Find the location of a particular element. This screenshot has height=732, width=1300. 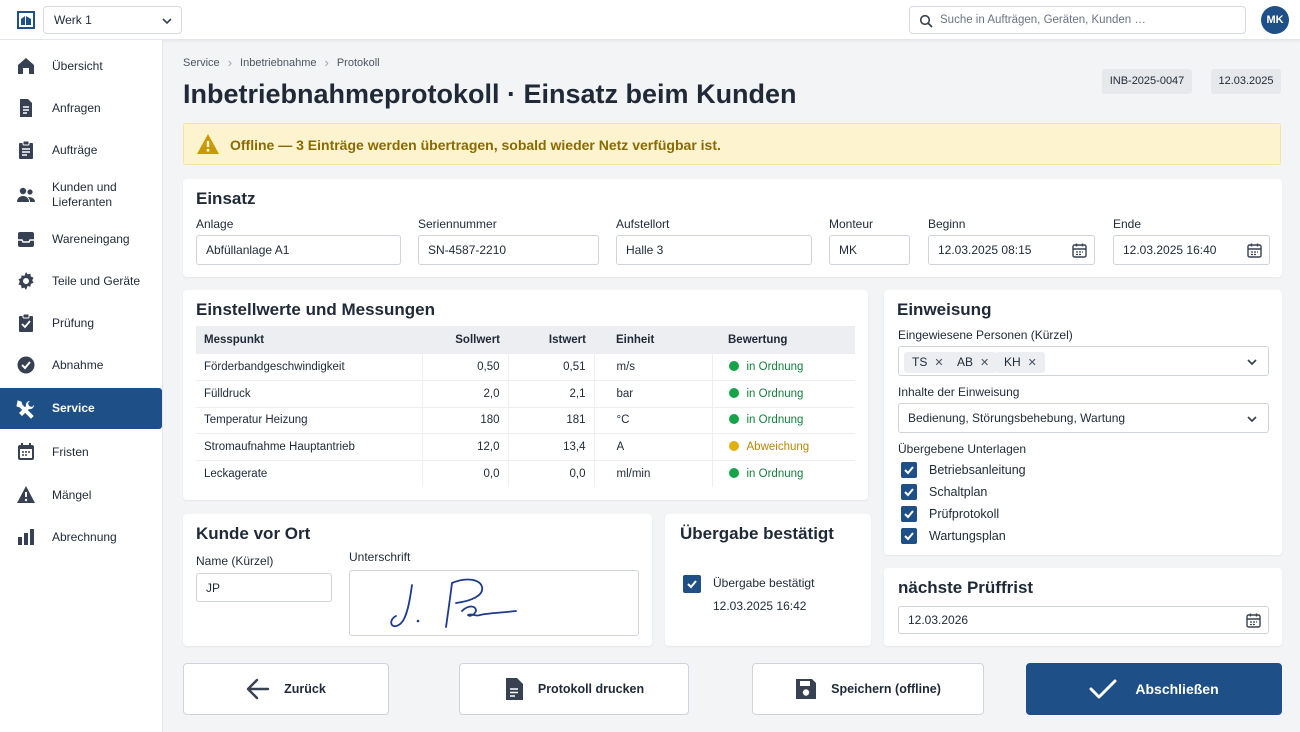

contents-select: Bedienung, Störungsbehebung, Wartung is located at coordinates (1083, 418).